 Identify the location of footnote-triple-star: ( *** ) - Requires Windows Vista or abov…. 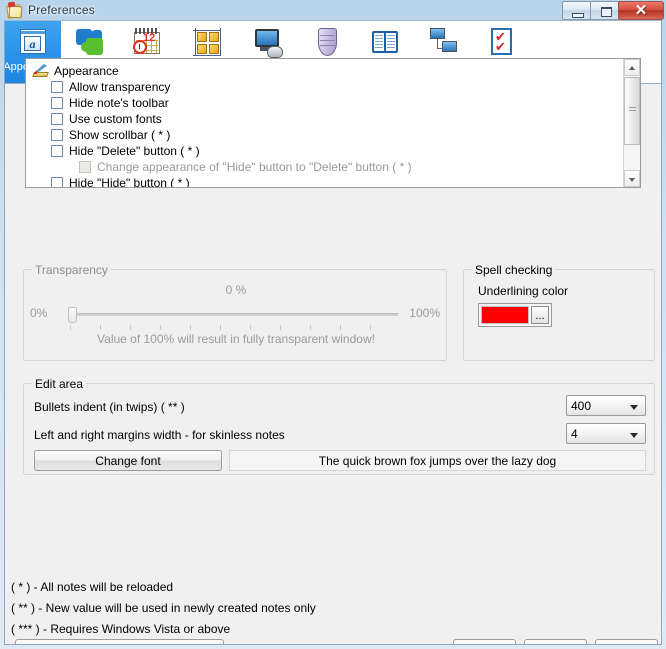
(121, 629).